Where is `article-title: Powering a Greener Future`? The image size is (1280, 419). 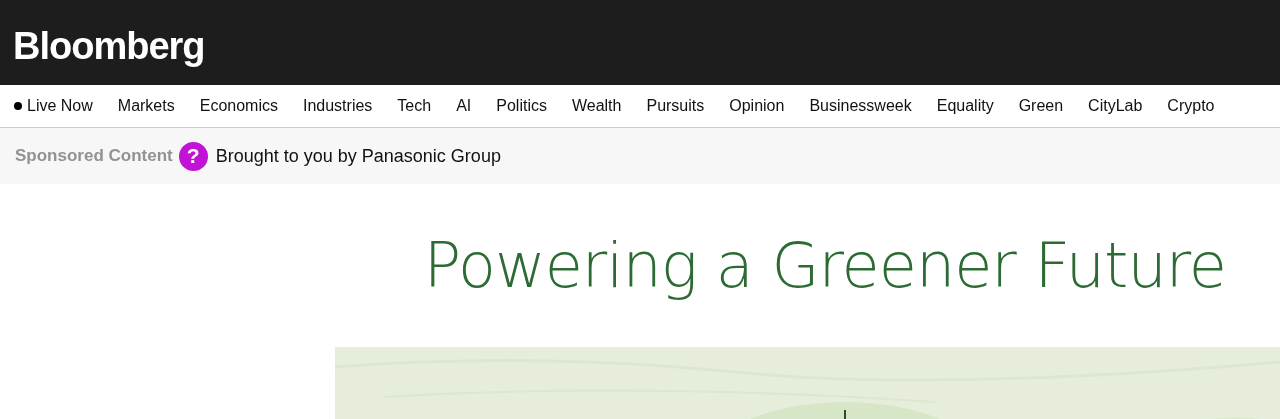
article-title: Powering a Greener Future is located at coordinates (824, 265).